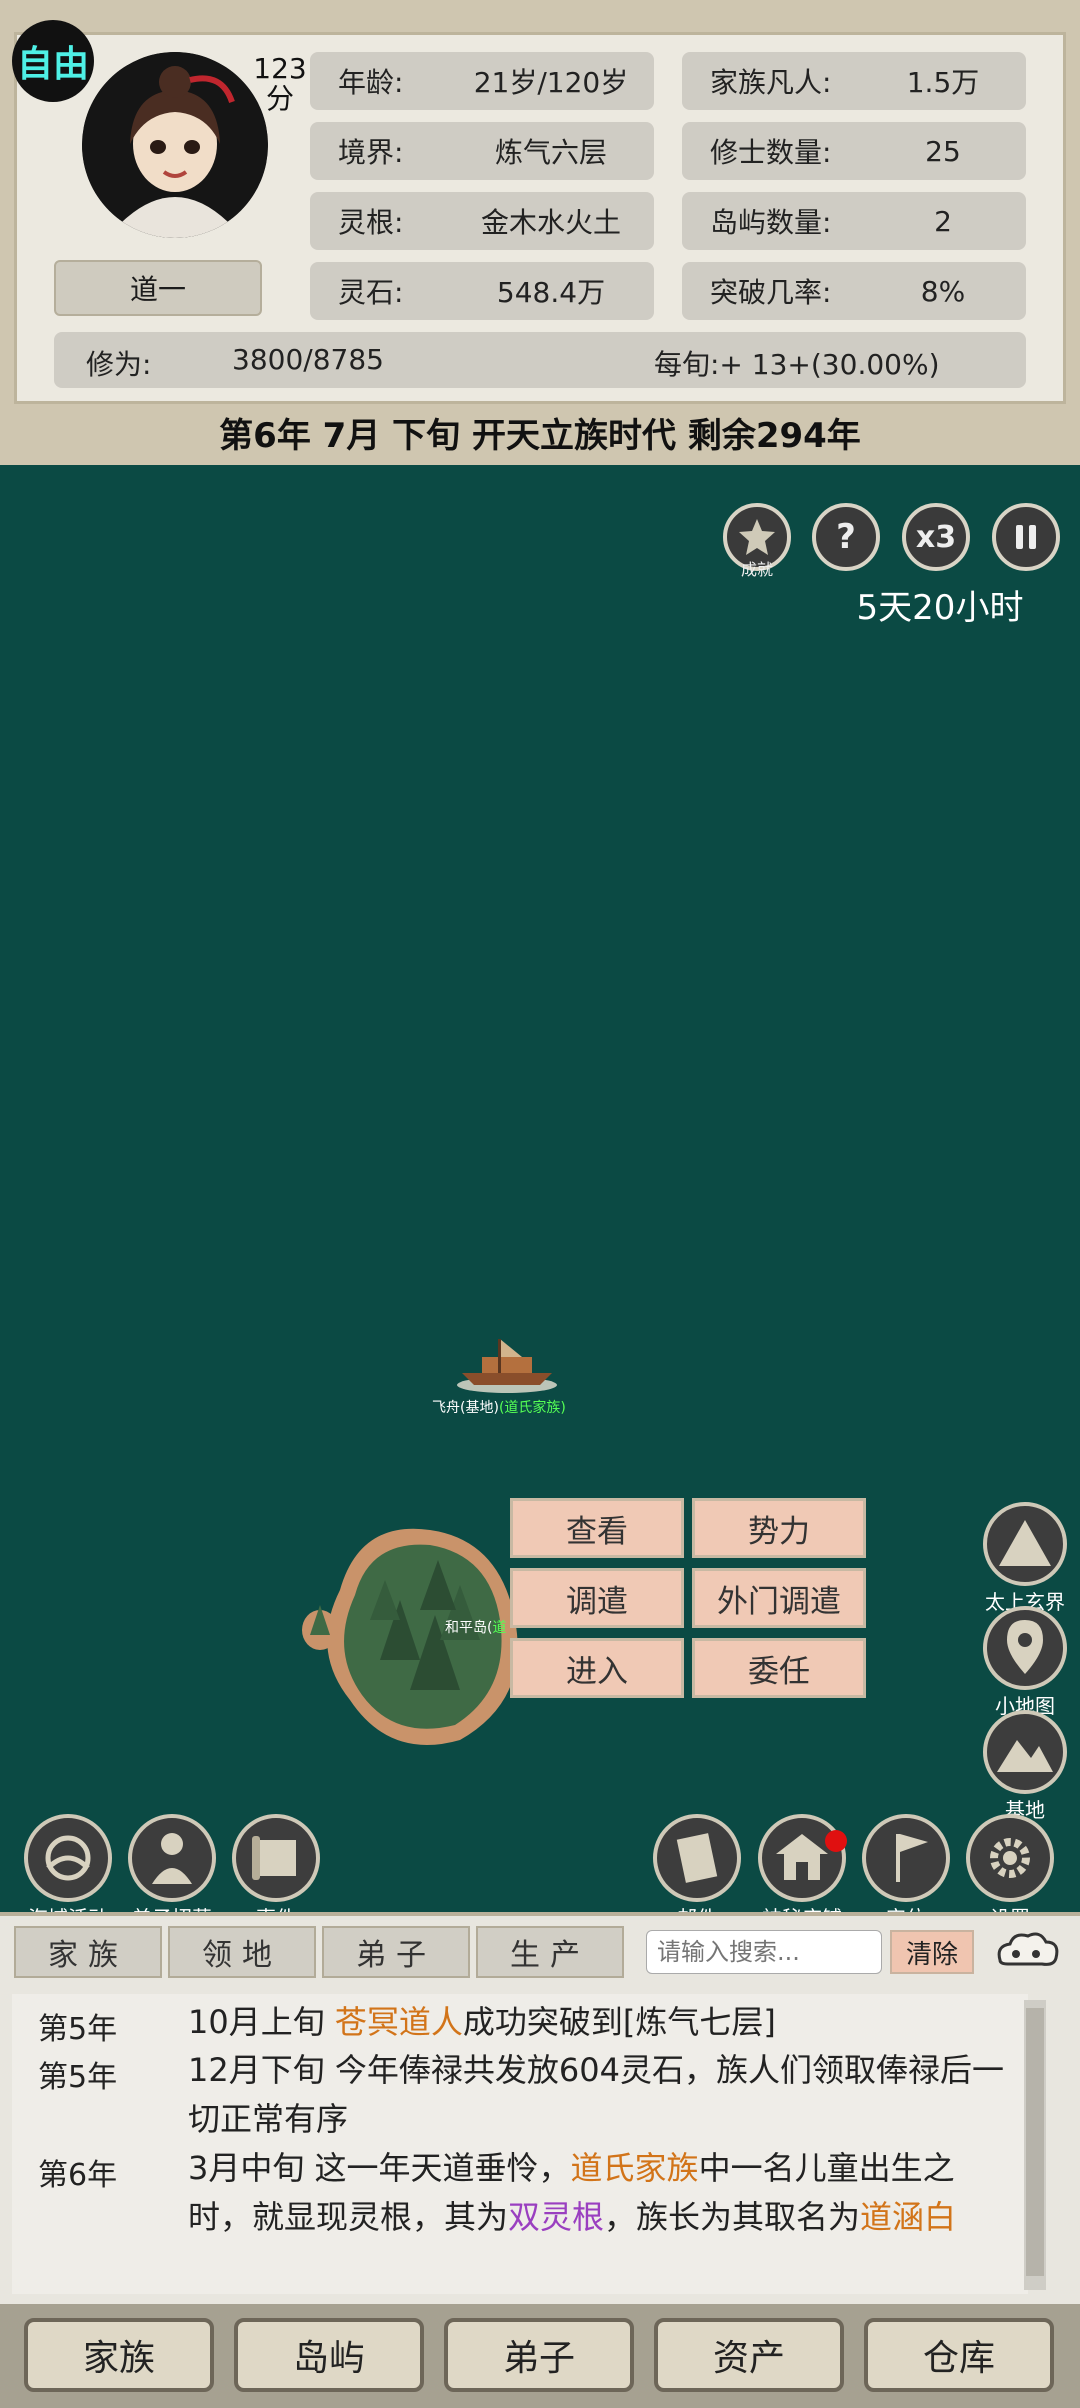  I want to click on stat-islands: 岛屿数量: 2, so click(854, 221).